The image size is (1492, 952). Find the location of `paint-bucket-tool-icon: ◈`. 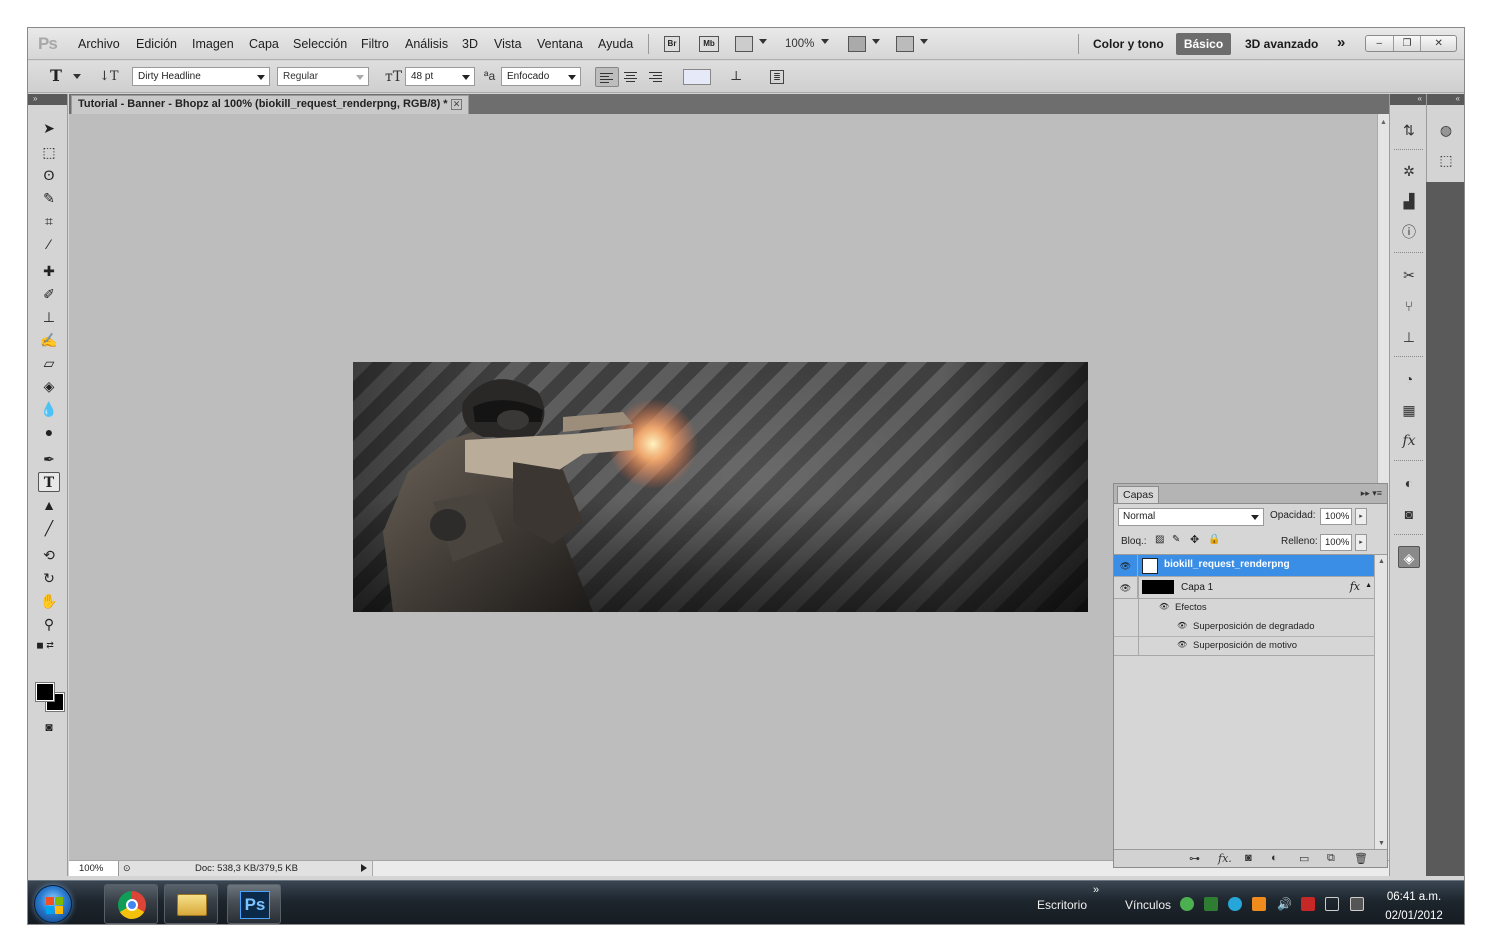

paint-bucket-tool-icon: ◈ is located at coordinates (49, 386).